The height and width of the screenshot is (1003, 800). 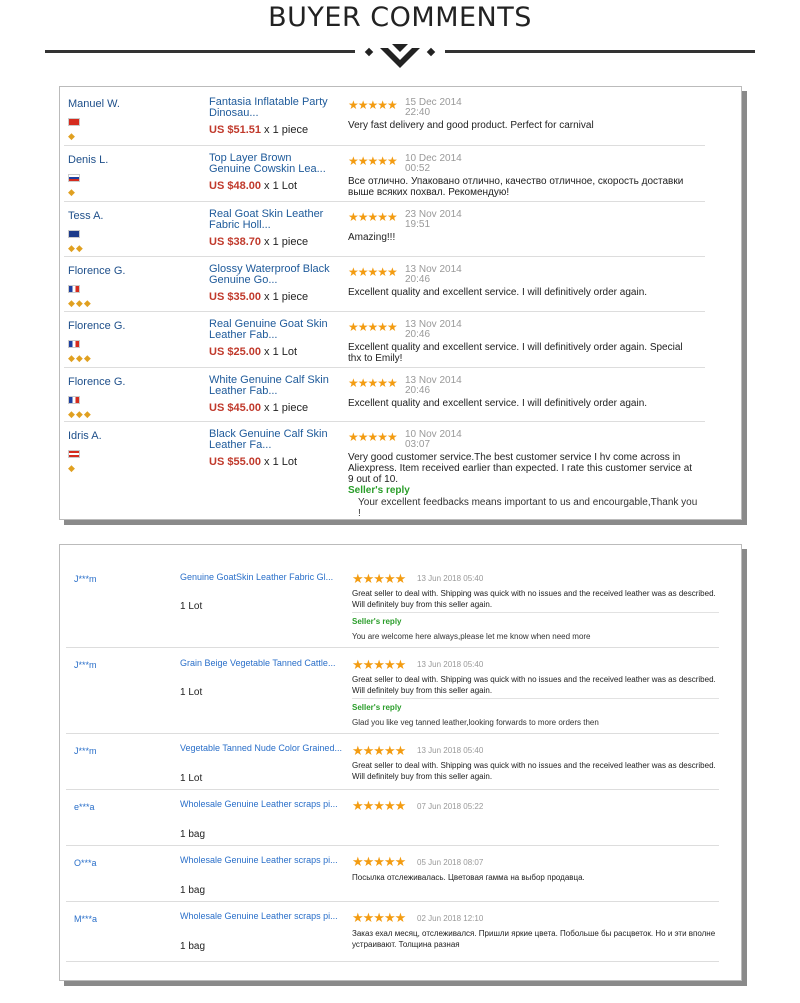 I want to click on feedback-date: 23 Nov 2014 19:51, so click(x=433, y=220).